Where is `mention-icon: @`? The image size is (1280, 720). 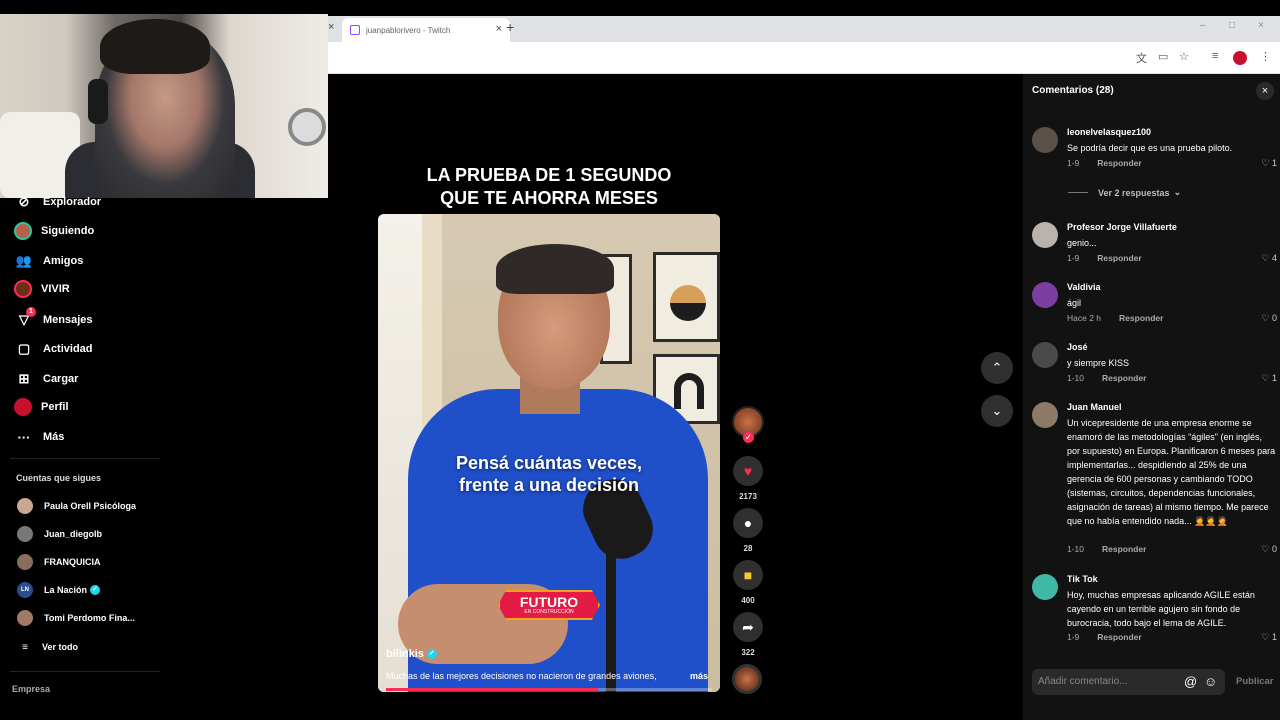
mention-icon: @ is located at coordinates (1190, 682).